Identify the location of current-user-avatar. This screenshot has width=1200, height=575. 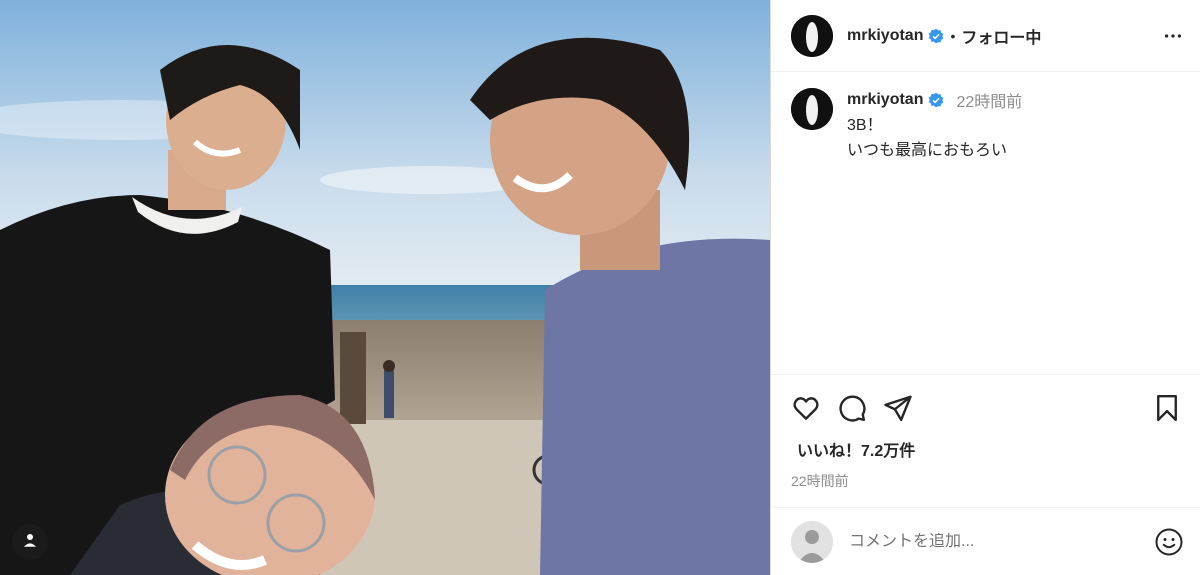
(812, 541).